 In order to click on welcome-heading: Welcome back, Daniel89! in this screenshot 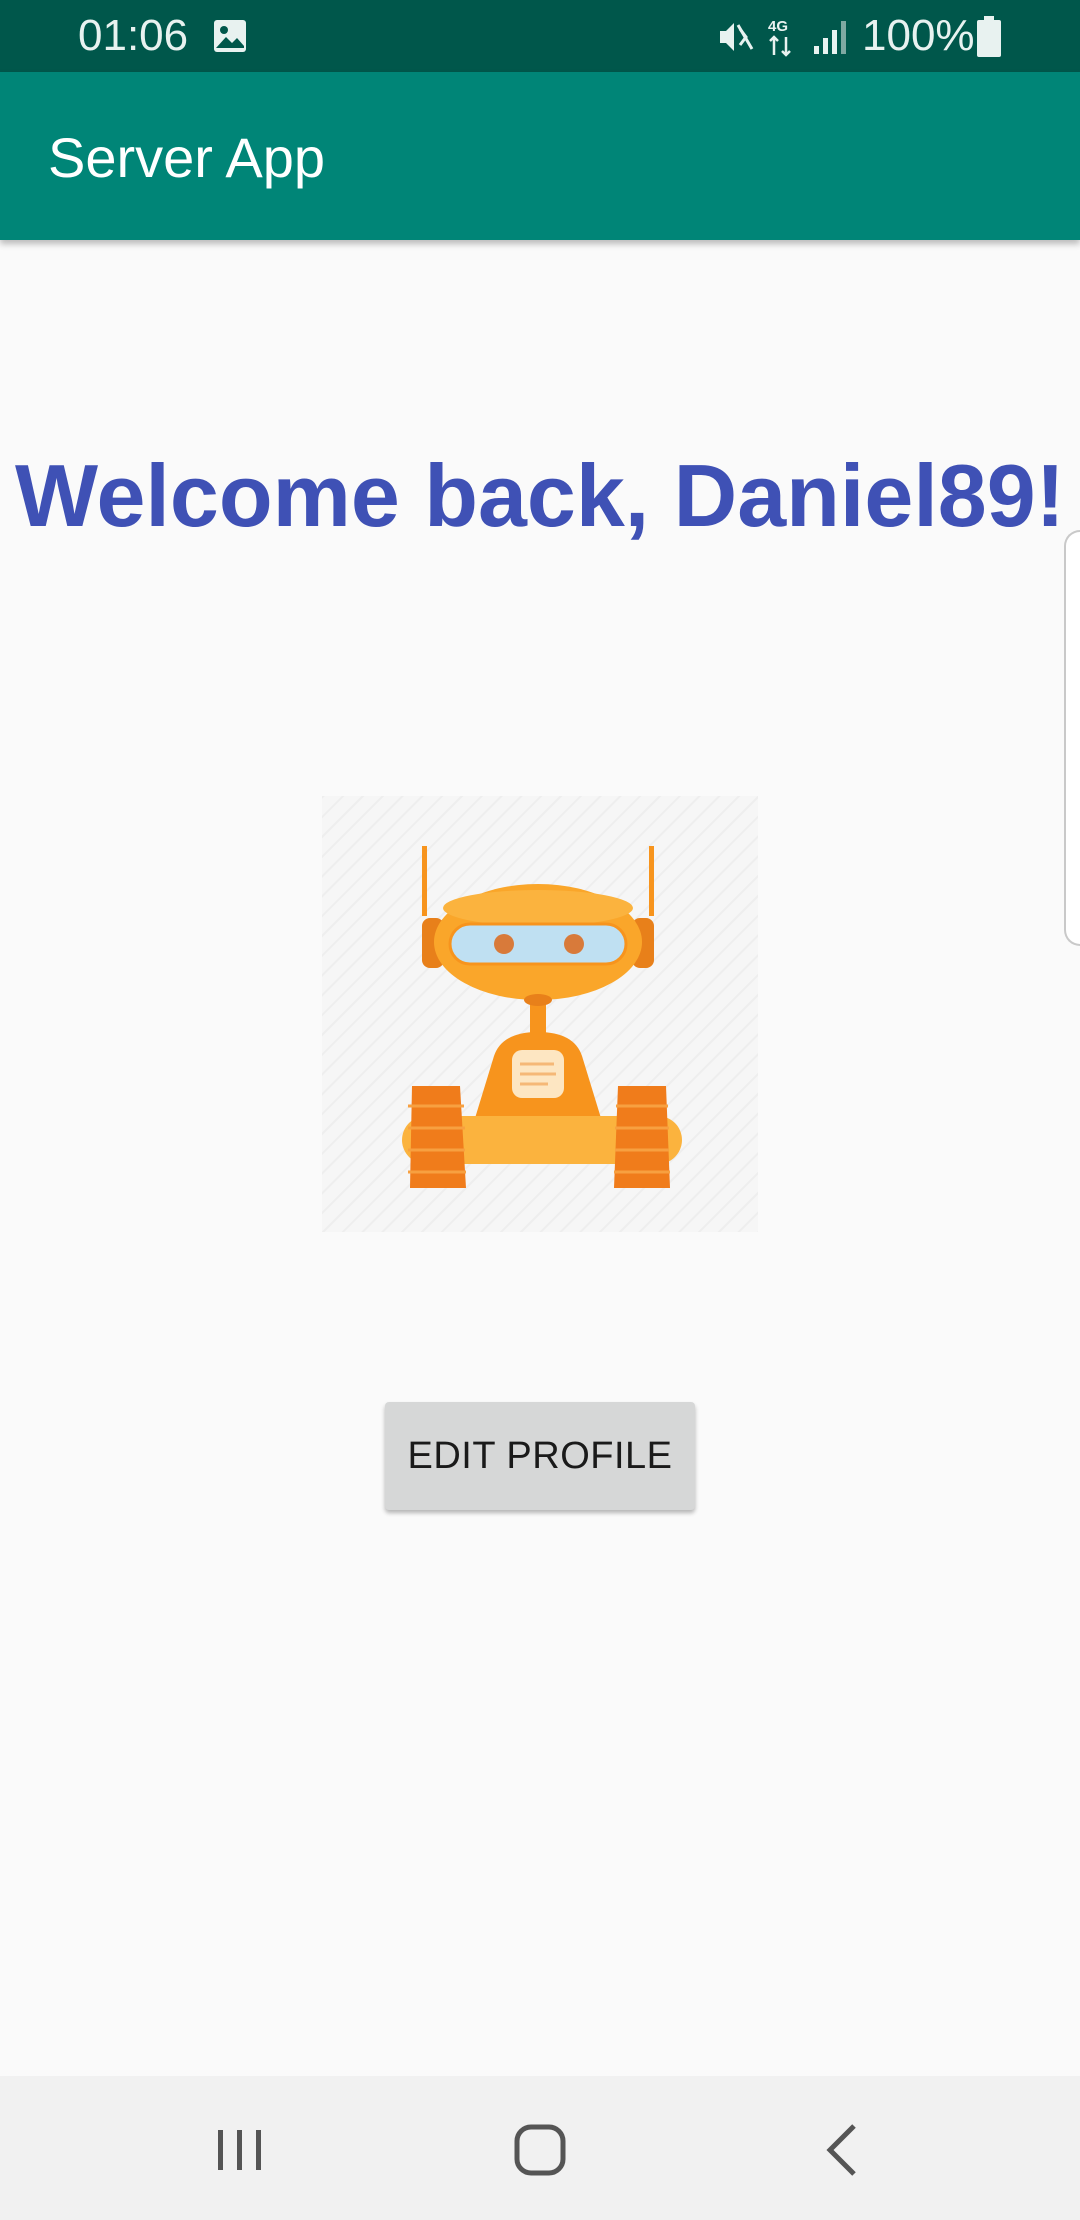, I will do `click(540, 495)`.